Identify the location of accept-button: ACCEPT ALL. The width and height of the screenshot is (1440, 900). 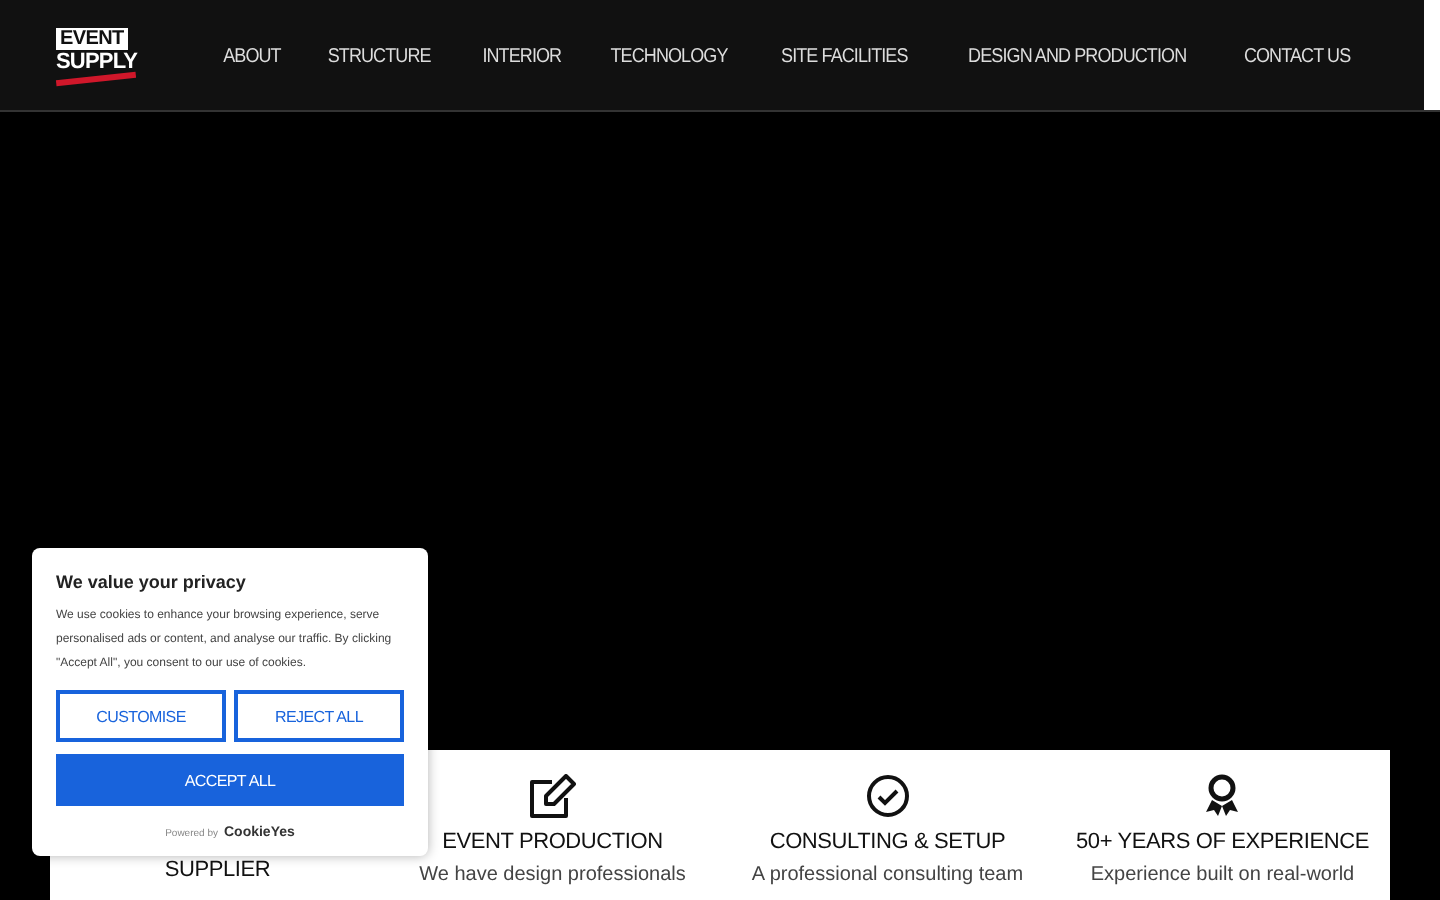
(230, 780).